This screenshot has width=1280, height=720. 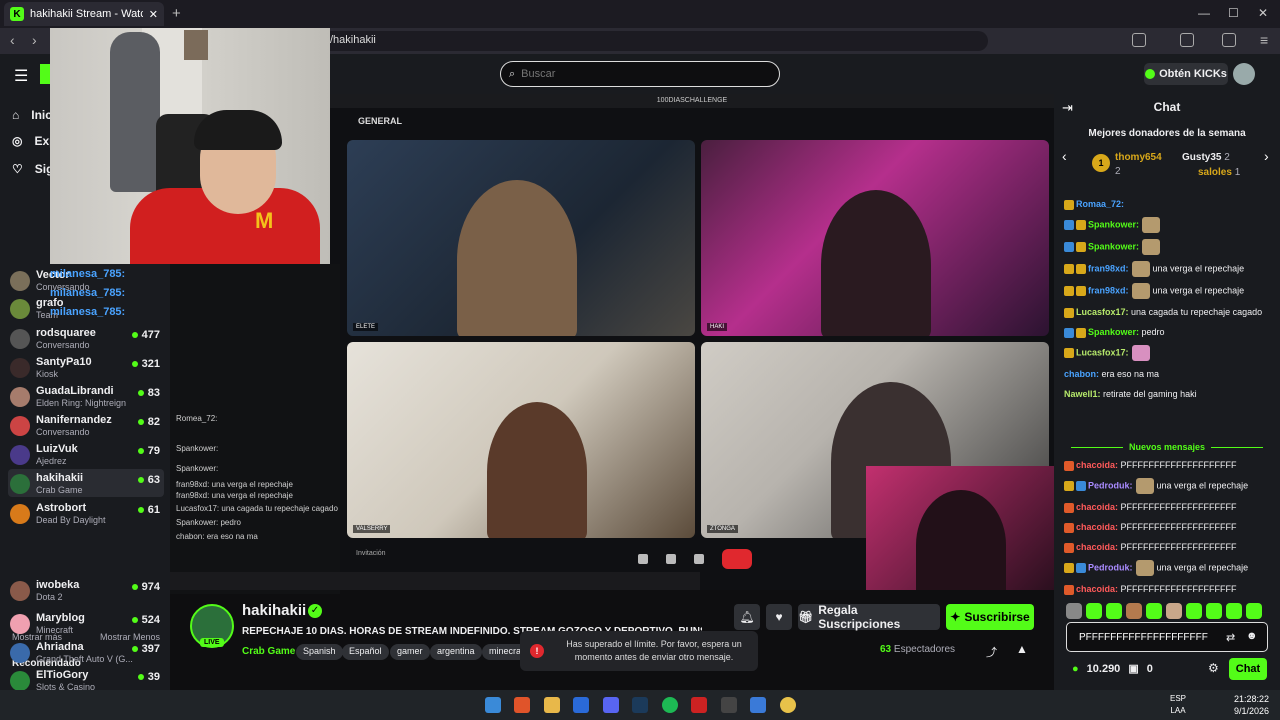 I want to click on chrome-icon, so click(x=788, y=705).